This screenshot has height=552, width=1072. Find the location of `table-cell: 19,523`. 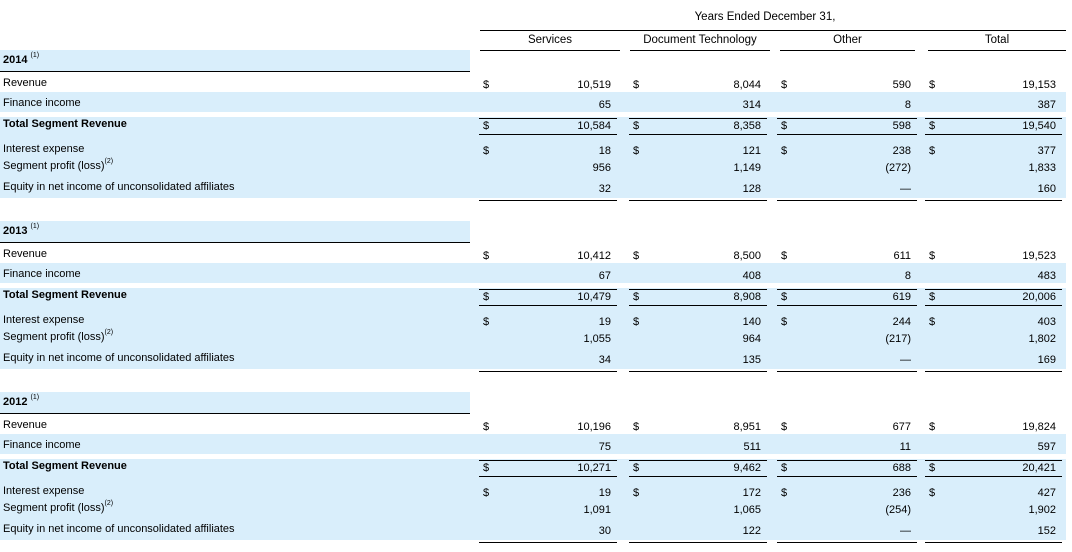

table-cell: 19,523 is located at coordinates (1039, 256).